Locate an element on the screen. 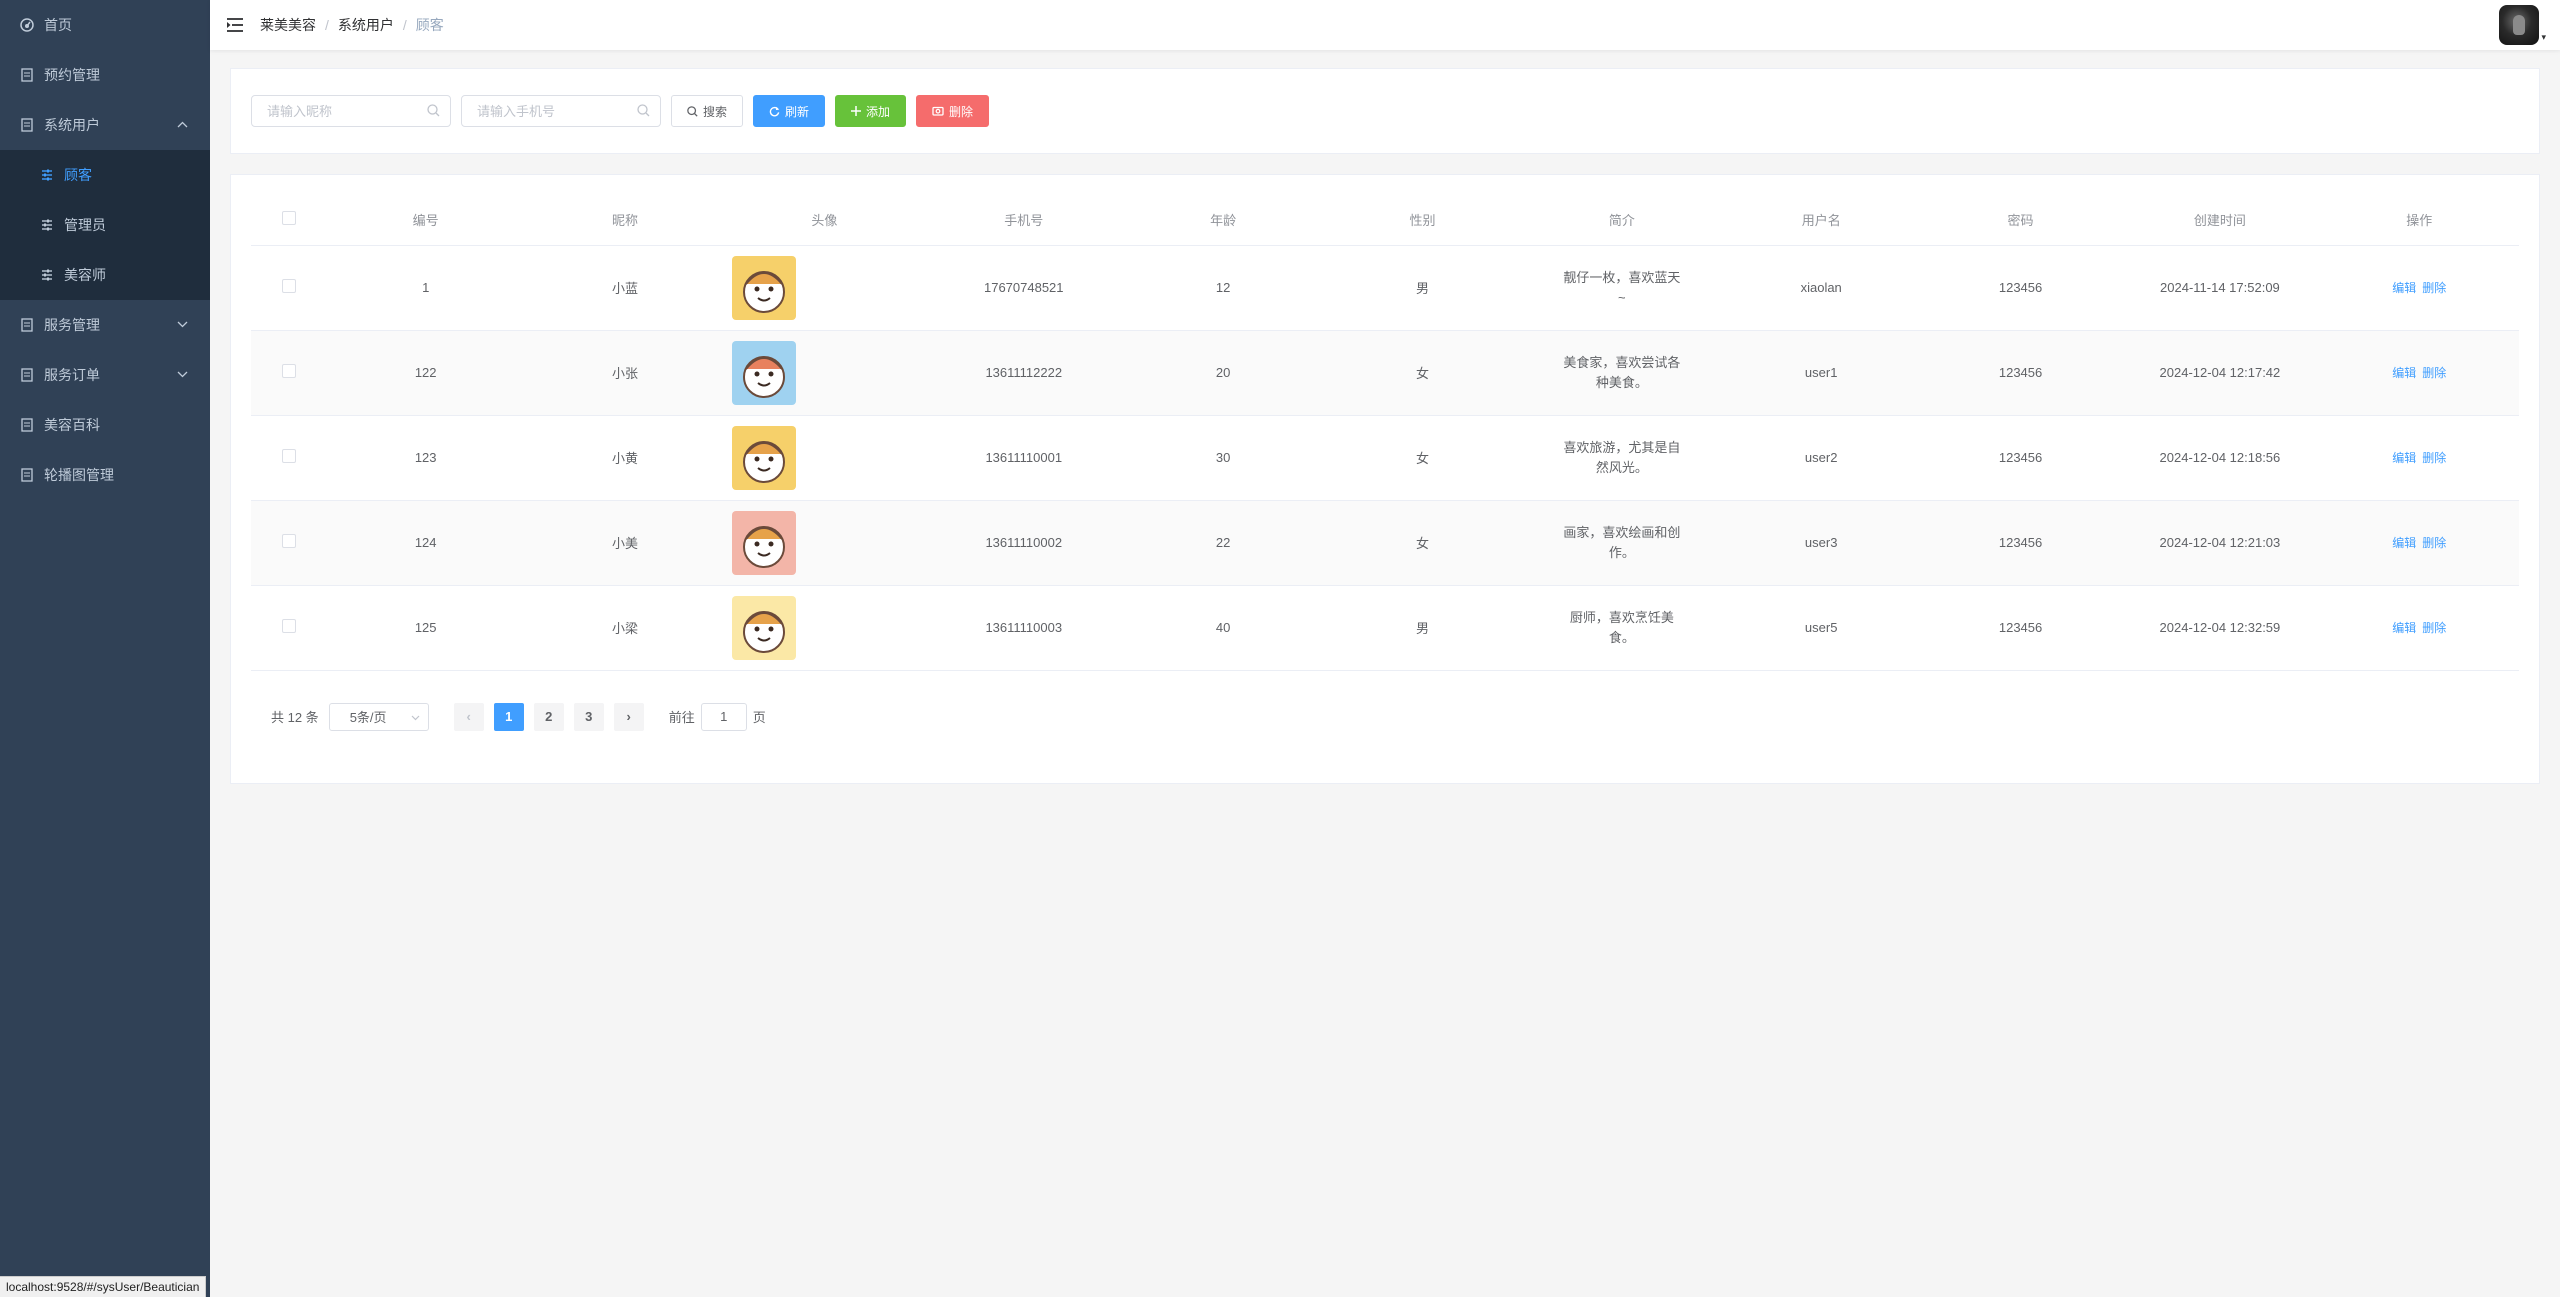 The height and width of the screenshot is (1297, 2560). next-page-button: › is located at coordinates (628, 716).